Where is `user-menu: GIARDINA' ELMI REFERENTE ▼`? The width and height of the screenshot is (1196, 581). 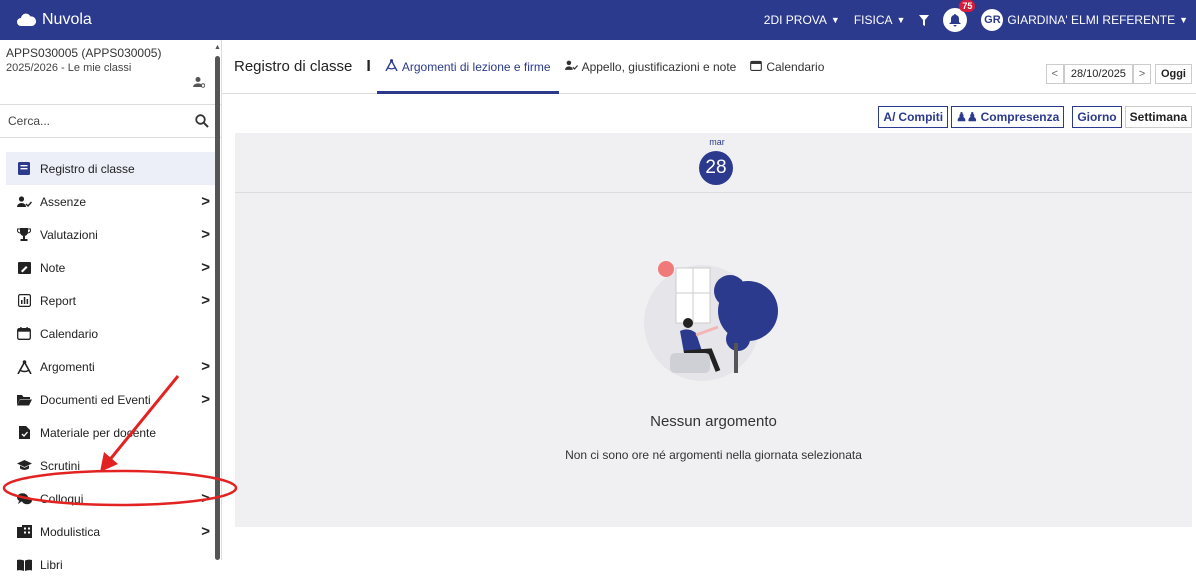
user-menu: GIARDINA' ELMI REFERENTE ▼ is located at coordinates (1097, 20).